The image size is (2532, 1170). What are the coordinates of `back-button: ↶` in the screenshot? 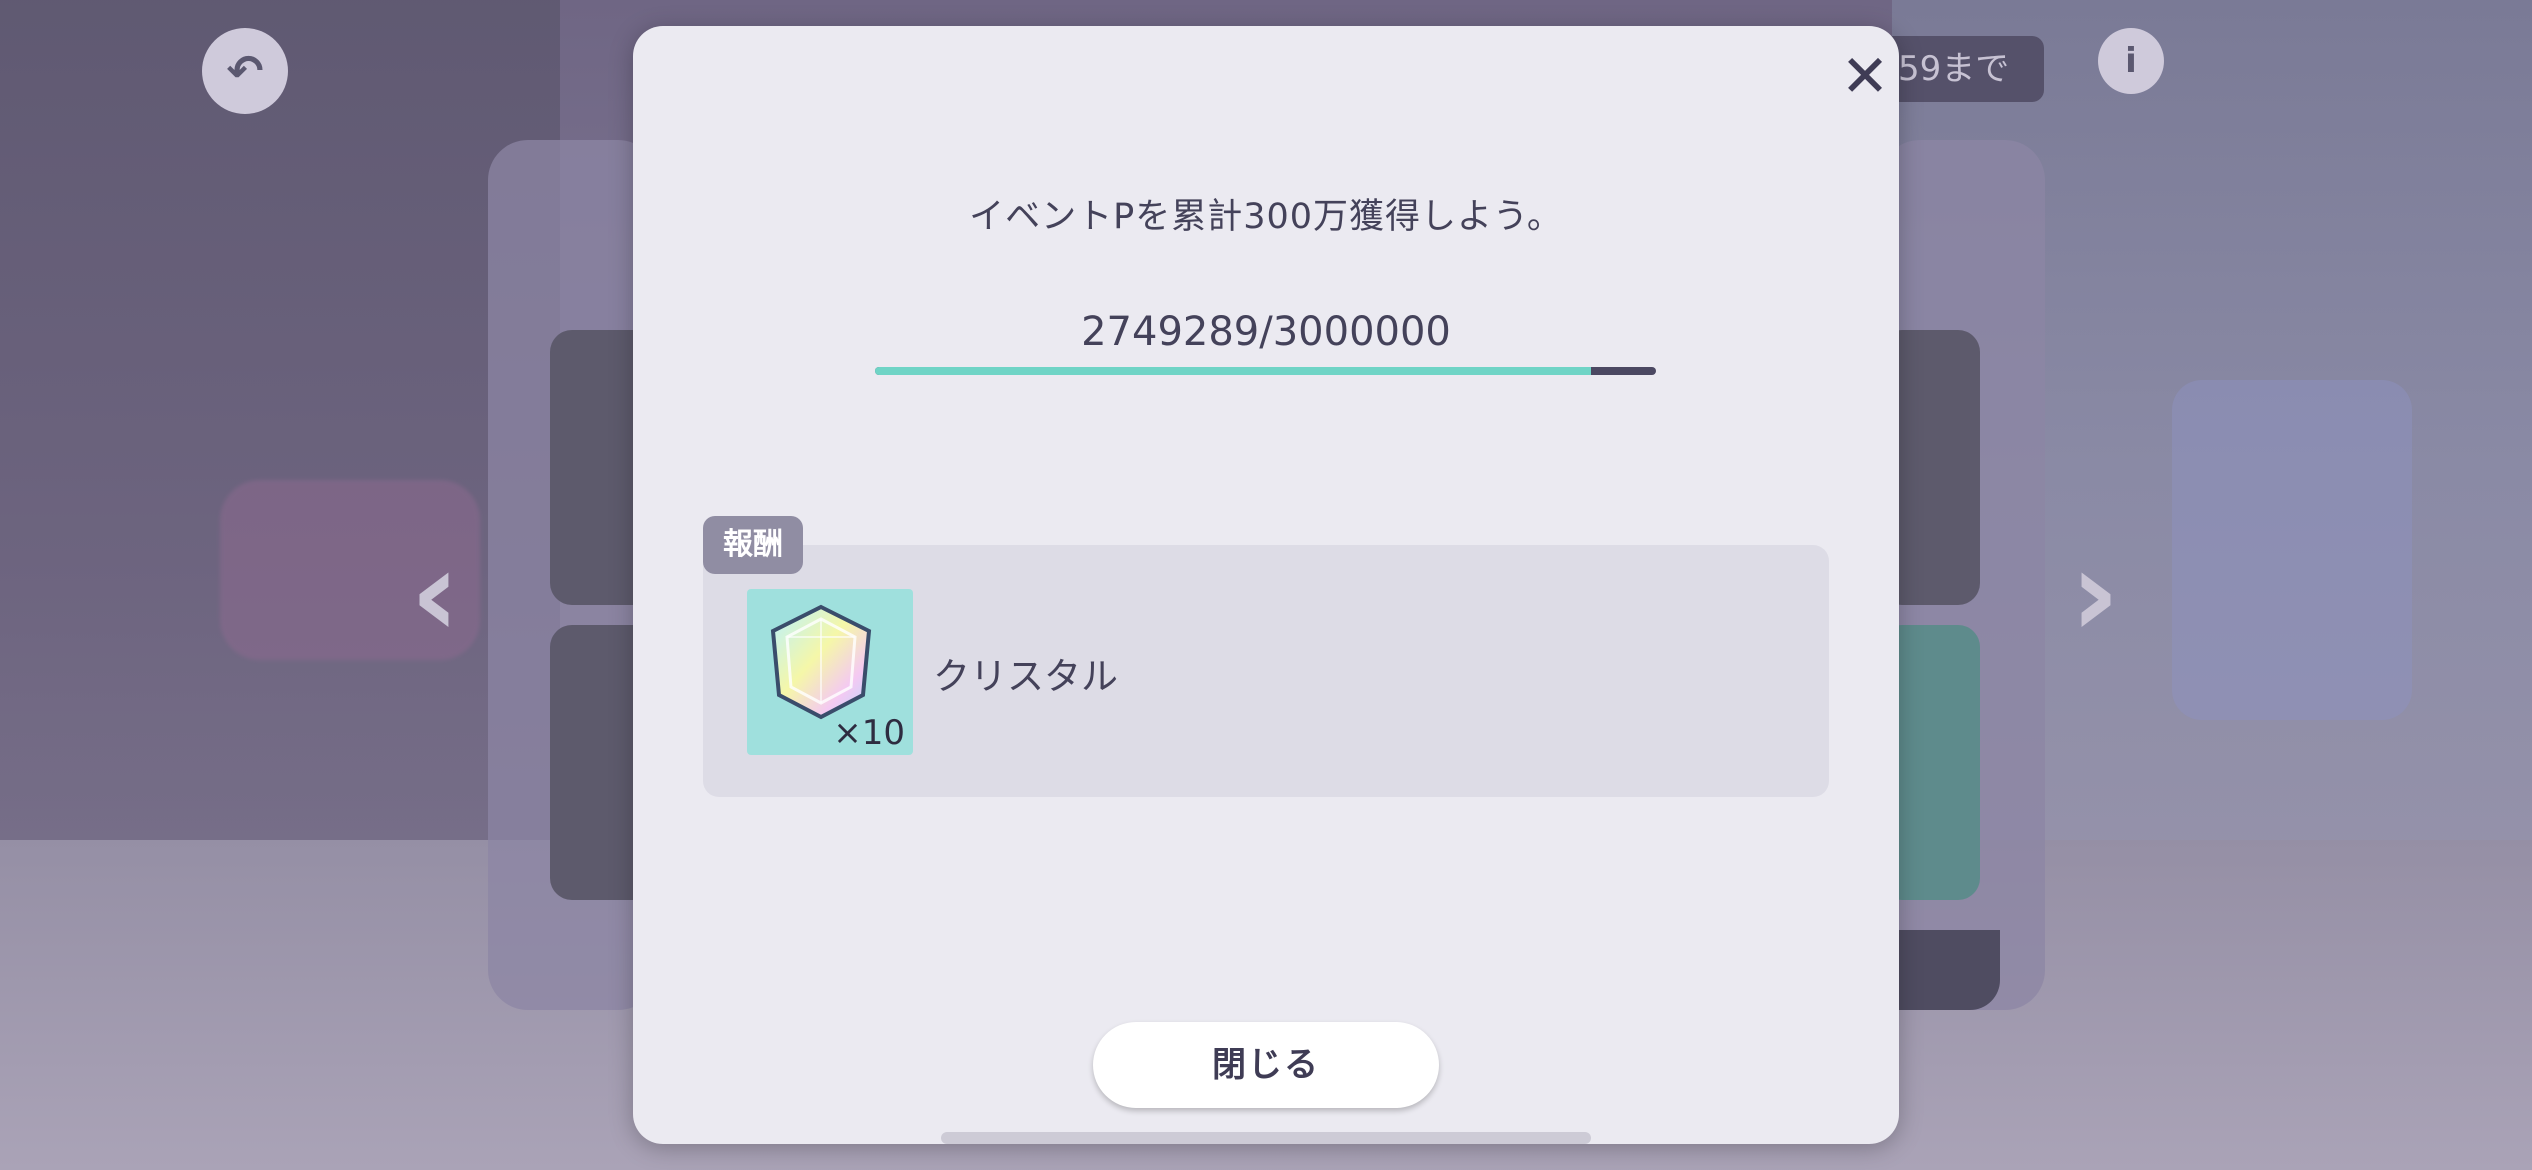 It's located at (245, 71).